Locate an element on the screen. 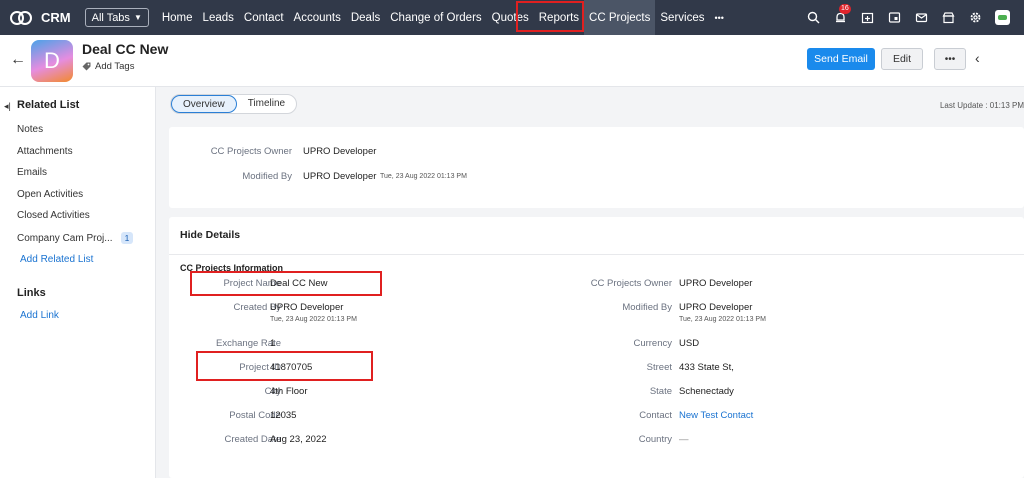 The width and height of the screenshot is (1024, 478). nav-tab-leads: Leads is located at coordinates (218, 17).